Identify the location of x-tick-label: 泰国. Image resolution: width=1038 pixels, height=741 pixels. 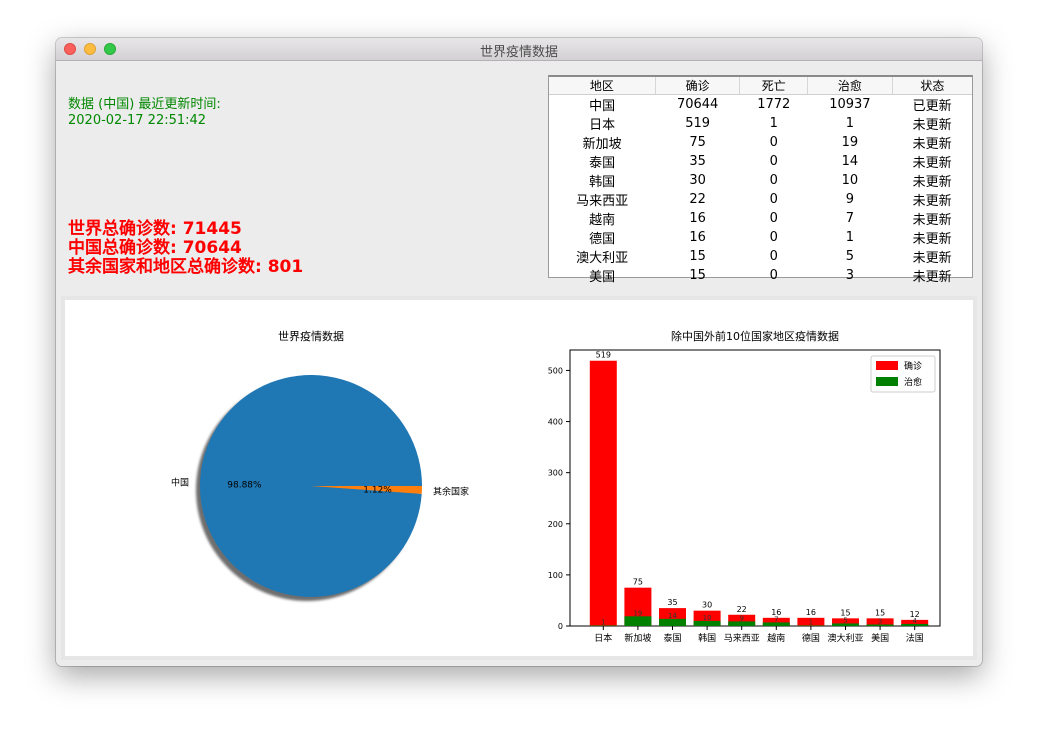
(672, 638).